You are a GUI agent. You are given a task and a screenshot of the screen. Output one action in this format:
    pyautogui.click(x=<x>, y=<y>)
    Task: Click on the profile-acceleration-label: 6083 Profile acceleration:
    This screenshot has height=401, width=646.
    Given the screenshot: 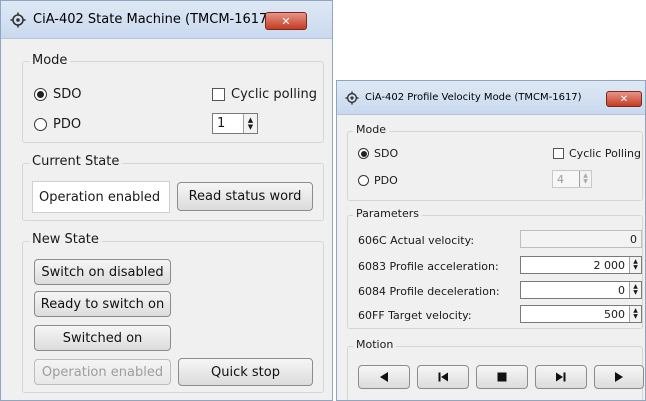 What is the action you would take?
    pyautogui.click(x=428, y=266)
    